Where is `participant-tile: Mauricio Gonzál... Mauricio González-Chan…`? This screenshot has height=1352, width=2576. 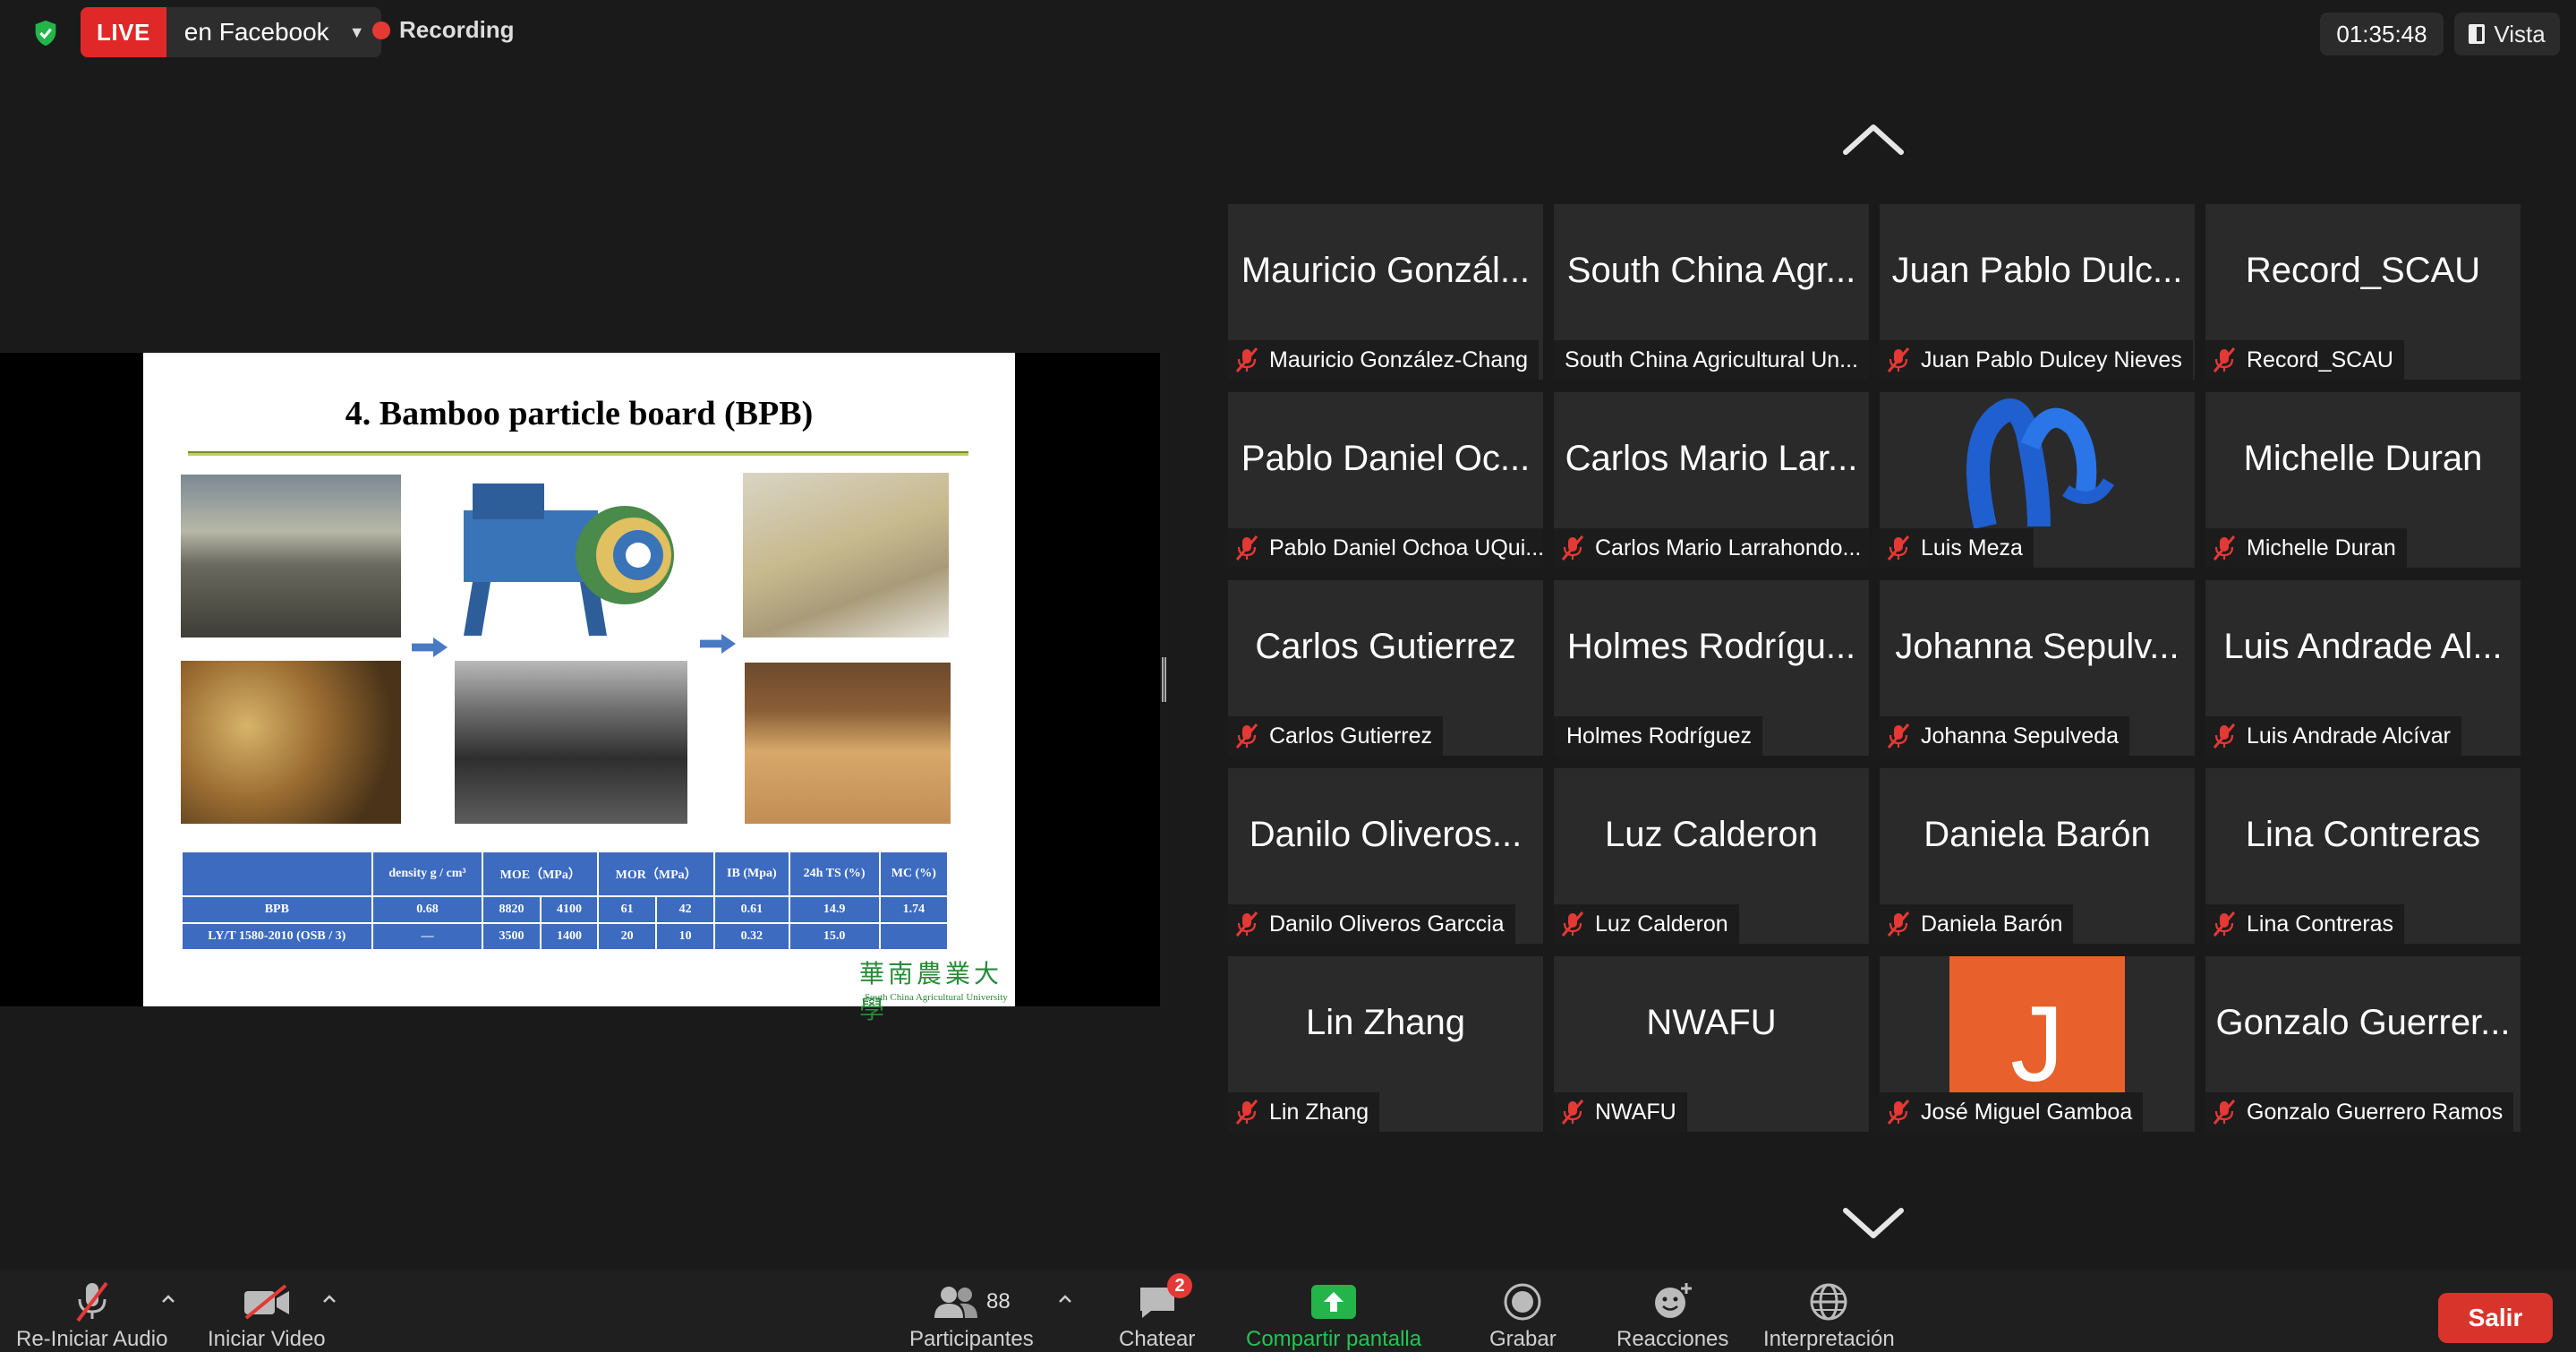
participant-tile: Mauricio Gonzál... Mauricio González-Chan… is located at coordinates (1385, 292).